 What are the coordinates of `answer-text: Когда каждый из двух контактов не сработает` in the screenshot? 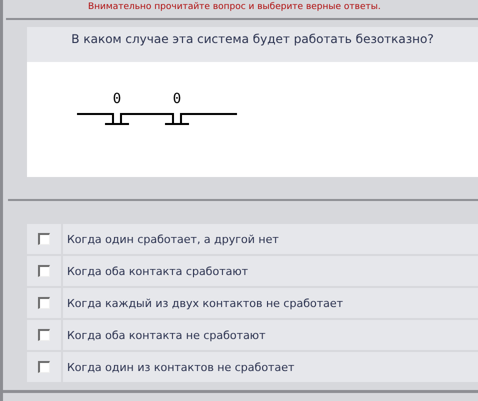 It's located at (270, 303).